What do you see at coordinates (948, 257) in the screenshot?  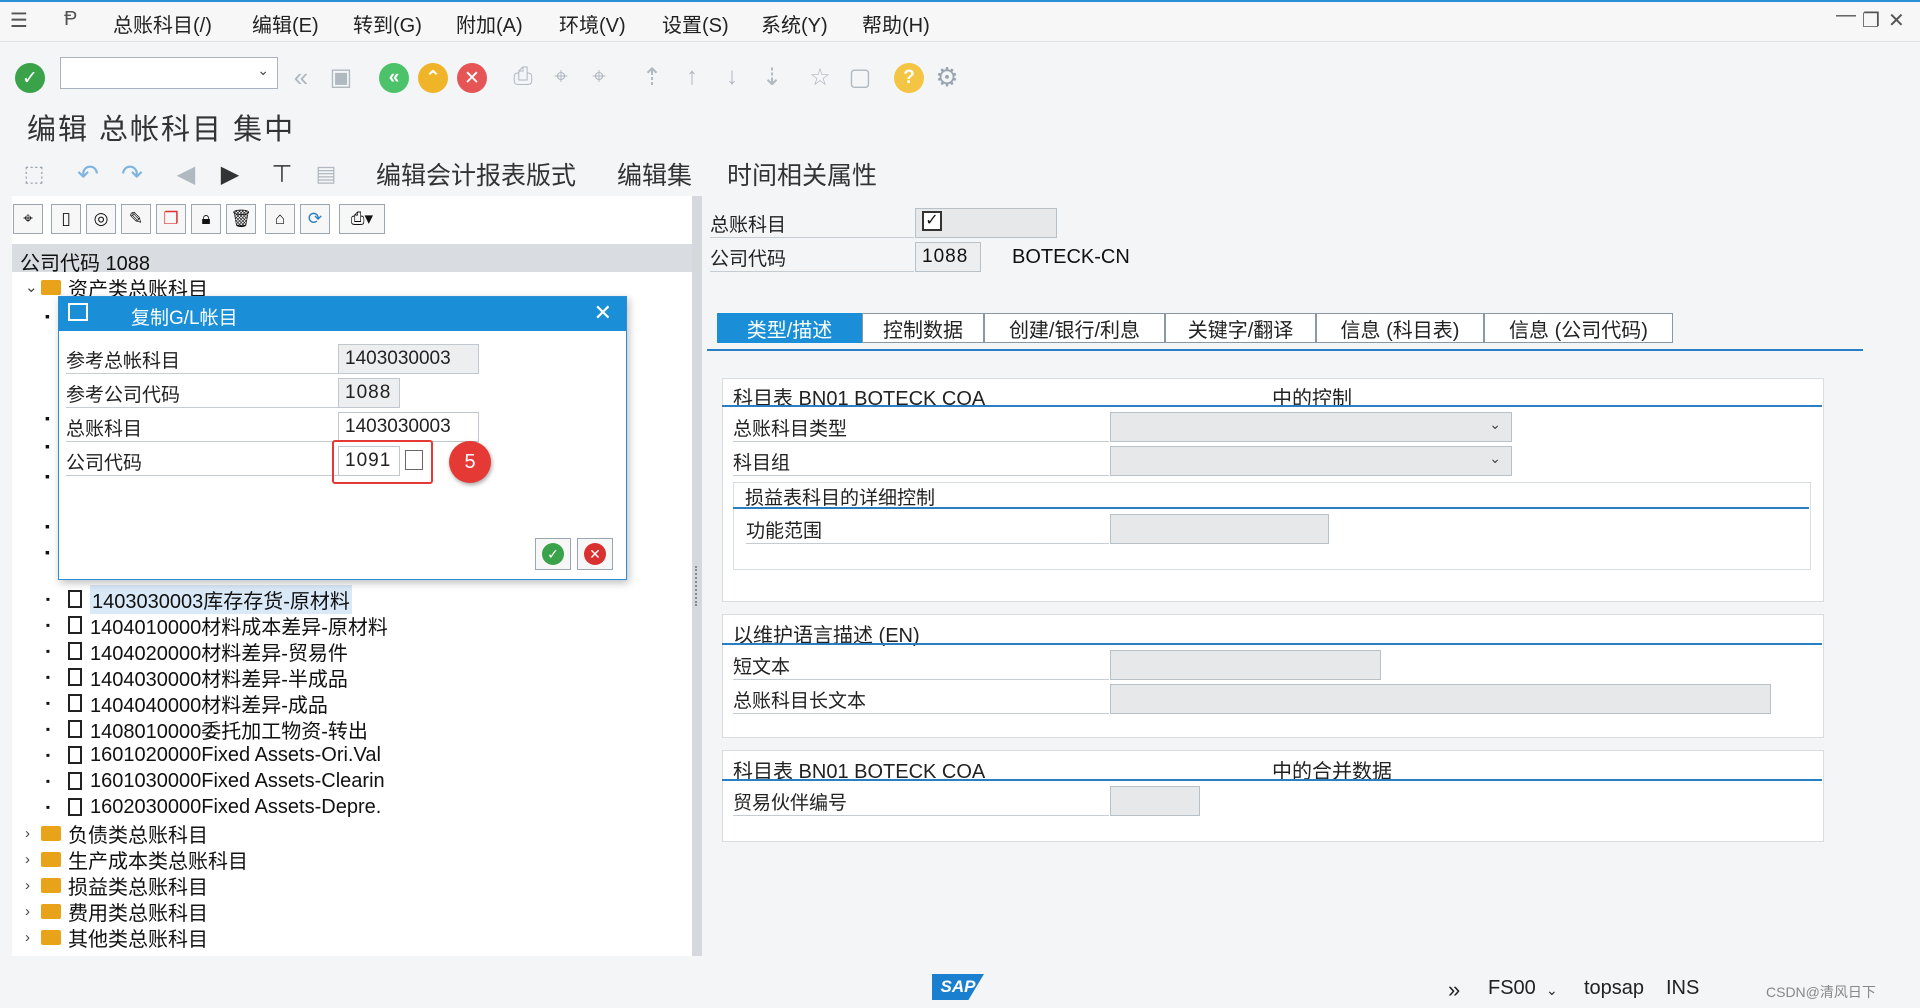 I see `company-code-field: 1088` at bounding box center [948, 257].